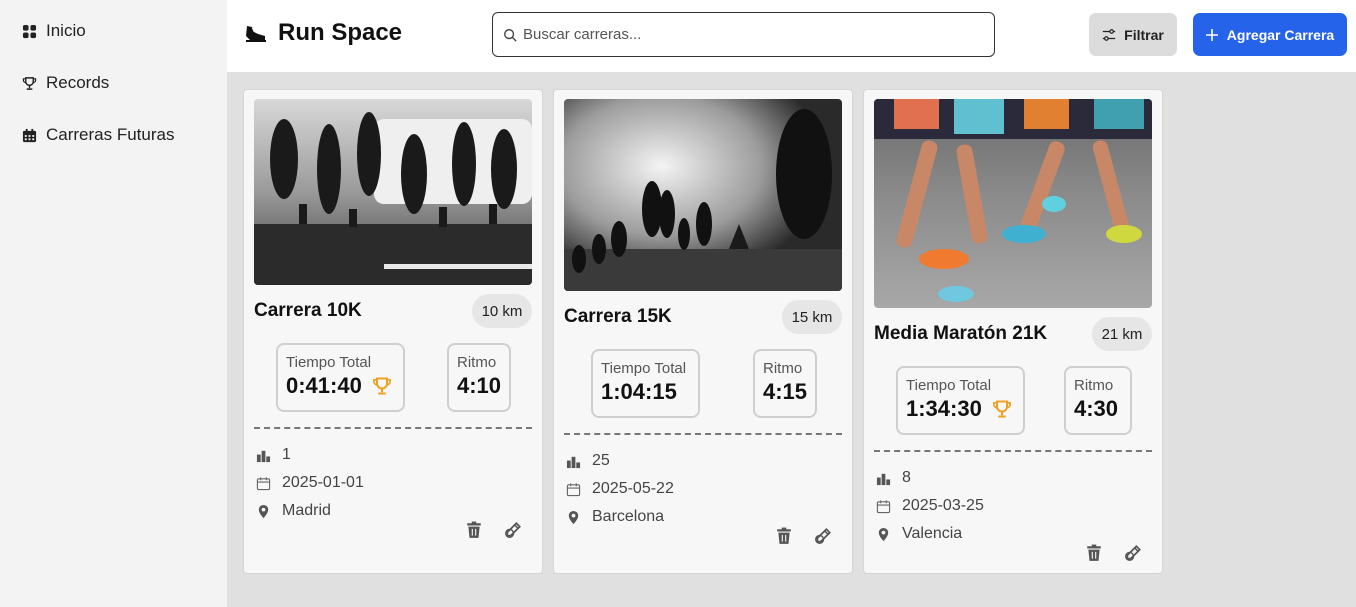  I want to click on sidebar-item-carreras-futuras: Carreras Futuras, so click(98, 135).